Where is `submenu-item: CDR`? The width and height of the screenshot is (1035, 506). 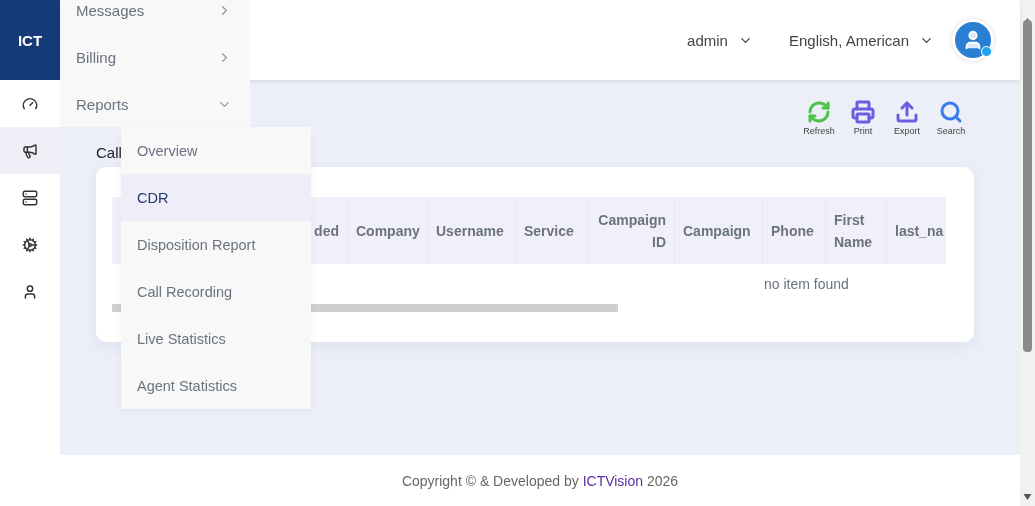 submenu-item: CDR is located at coordinates (216, 197).